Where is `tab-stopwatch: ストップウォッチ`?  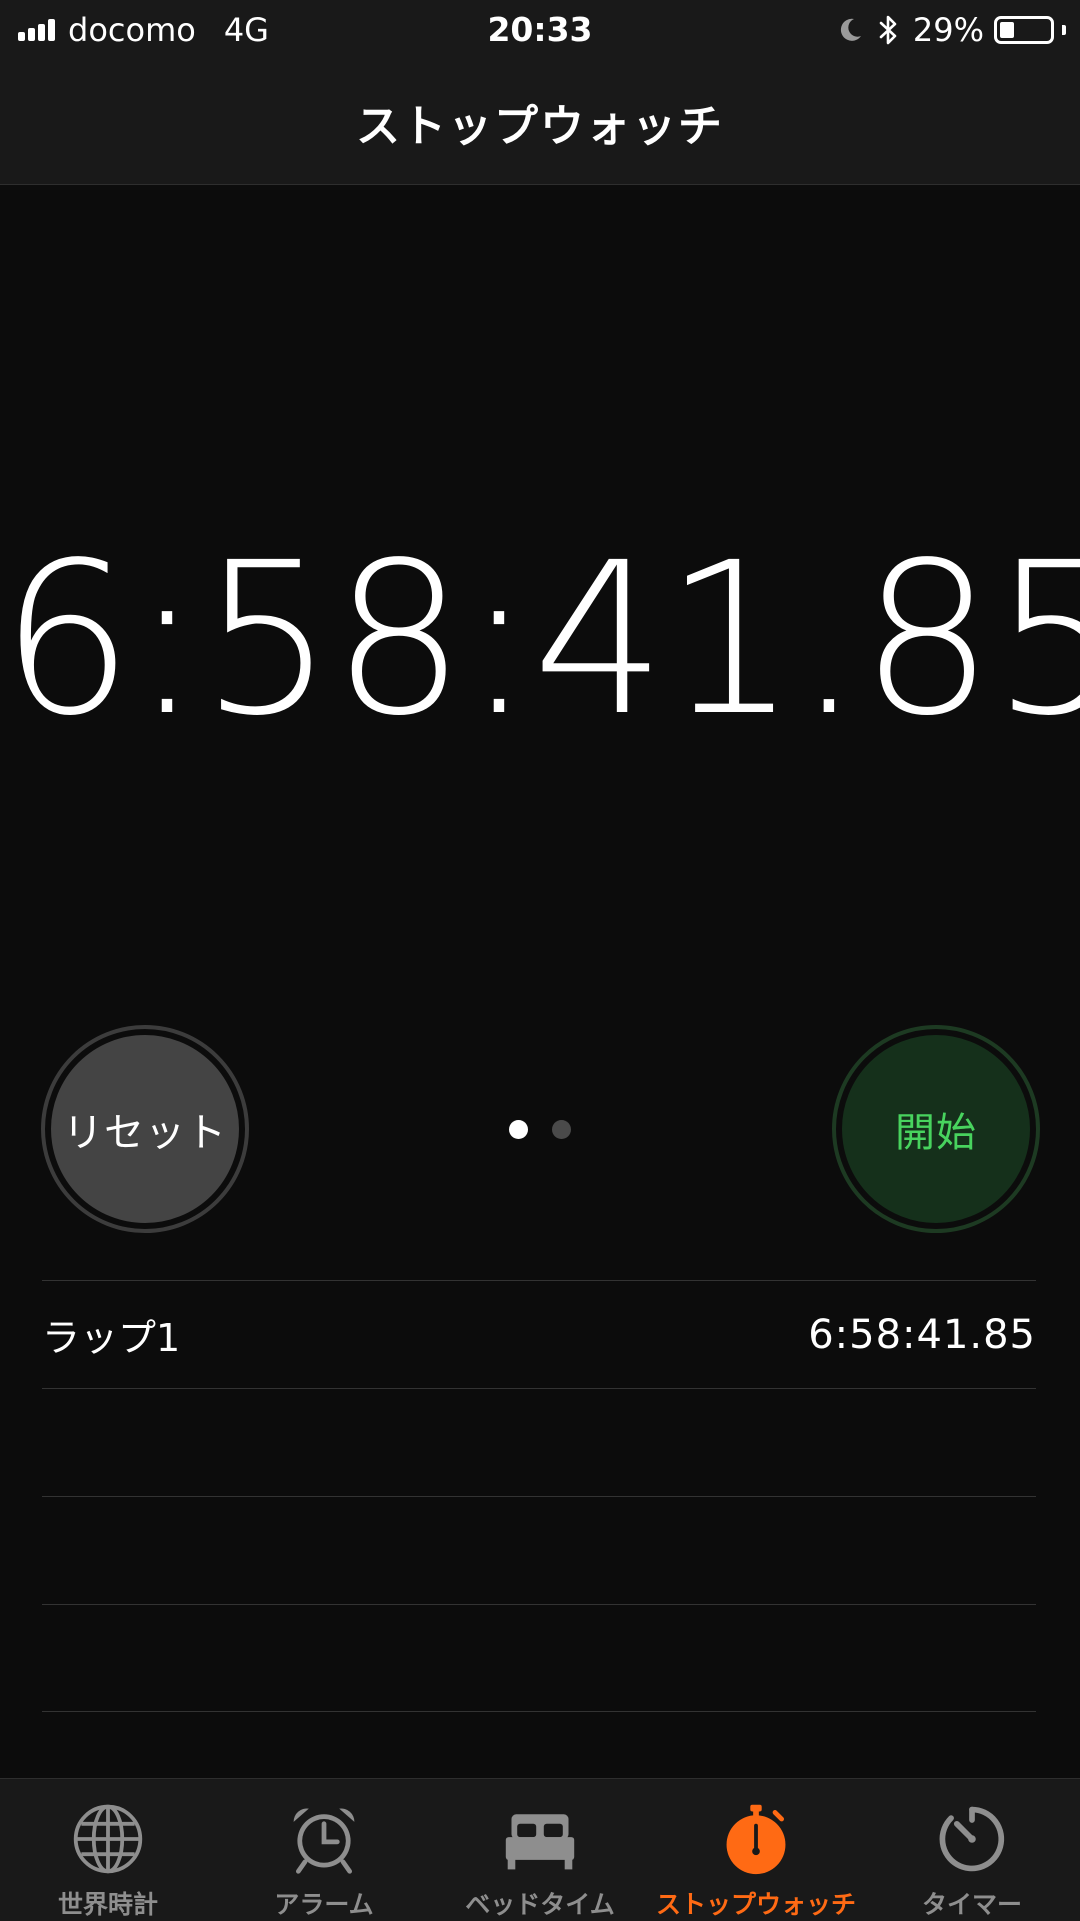 tab-stopwatch: ストップウォッチ is located at coordinates (756, 1850).